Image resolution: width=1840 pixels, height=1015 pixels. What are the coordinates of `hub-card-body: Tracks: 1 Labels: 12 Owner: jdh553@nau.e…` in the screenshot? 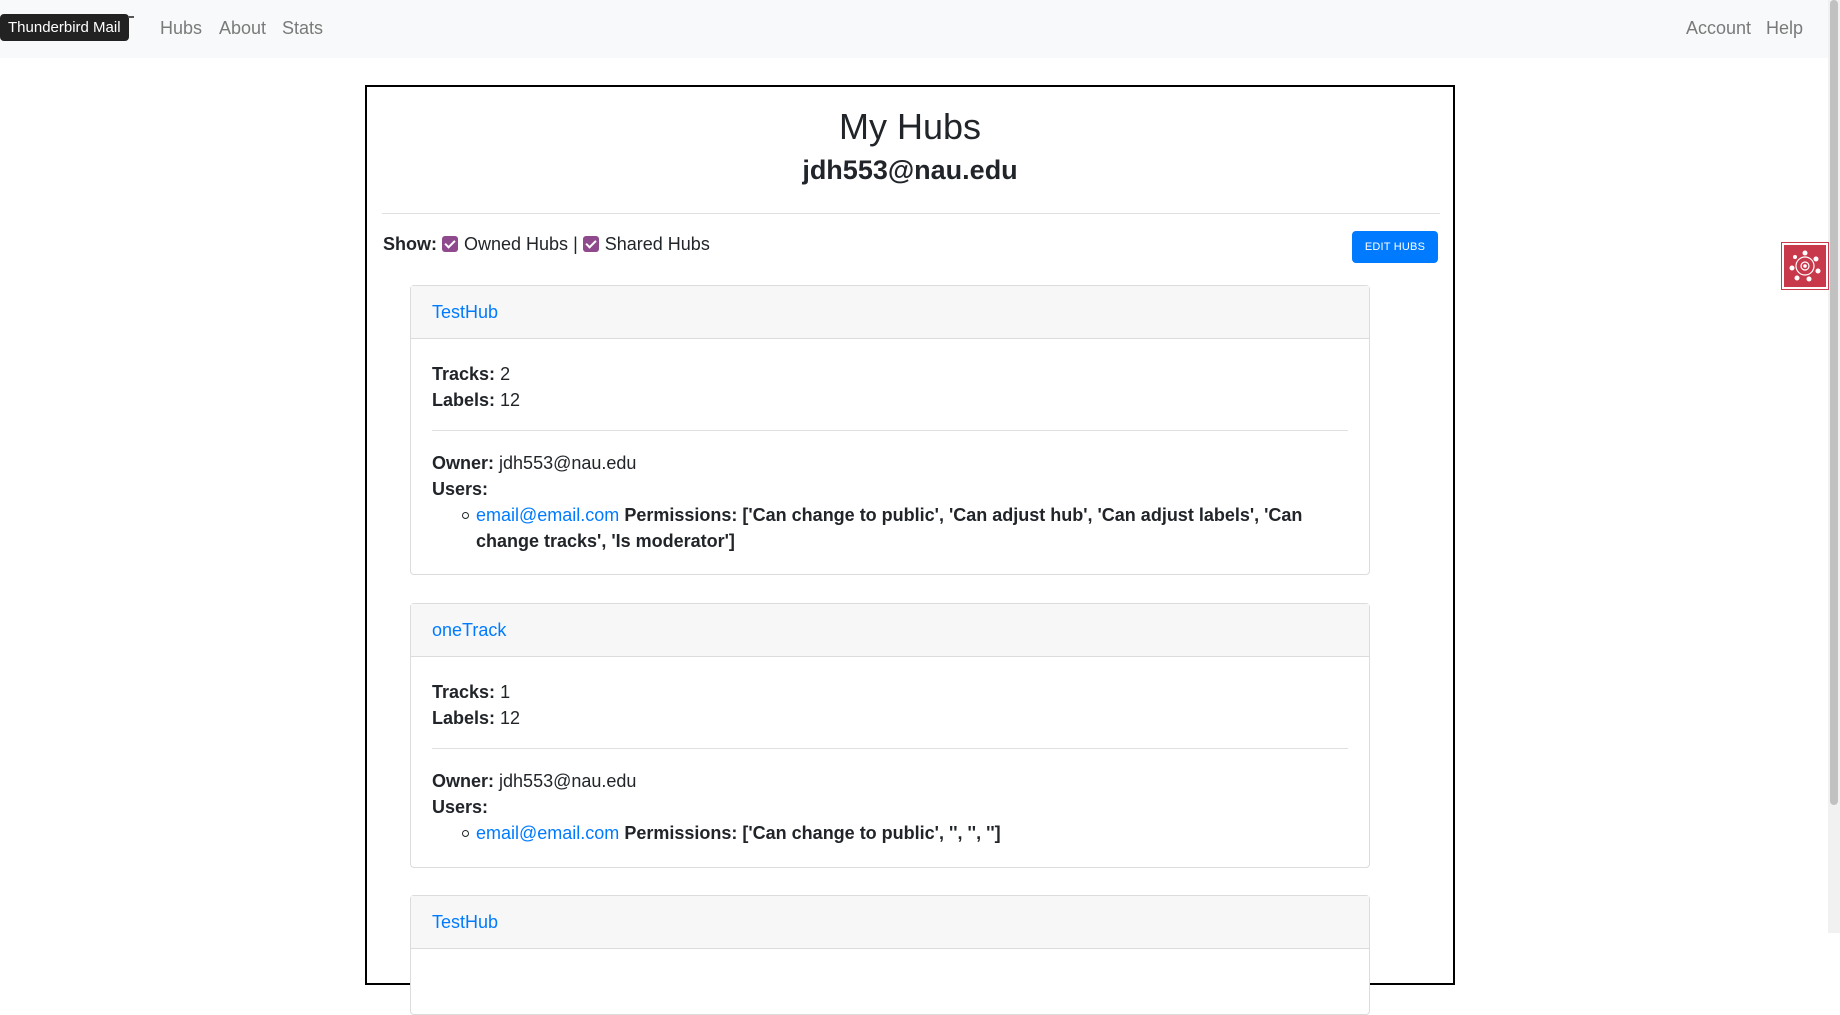 It's located at (890, 751).